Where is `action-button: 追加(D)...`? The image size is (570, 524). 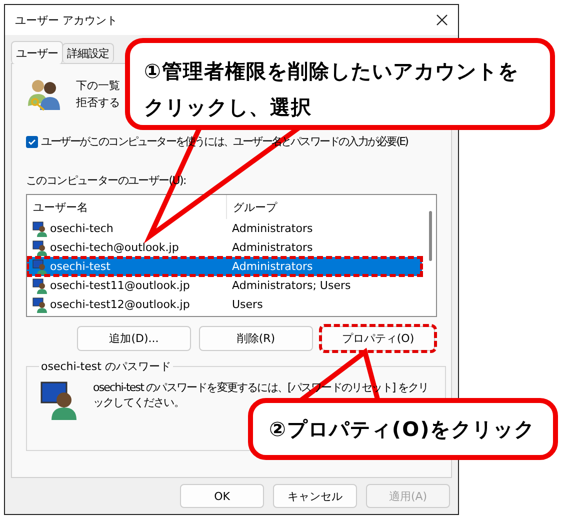 action-button: 追加(D)... is located at coordinates (134, 338).